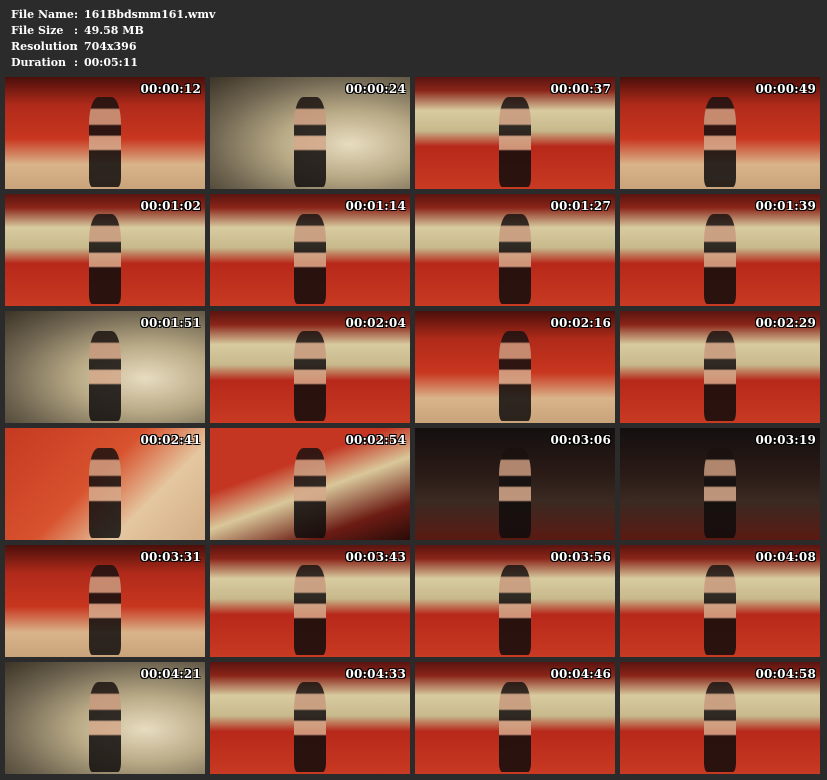 The height and width of the screenshot is (780, 827). I want to click on timestamp-label: 00:02:29, so click(785, 323).